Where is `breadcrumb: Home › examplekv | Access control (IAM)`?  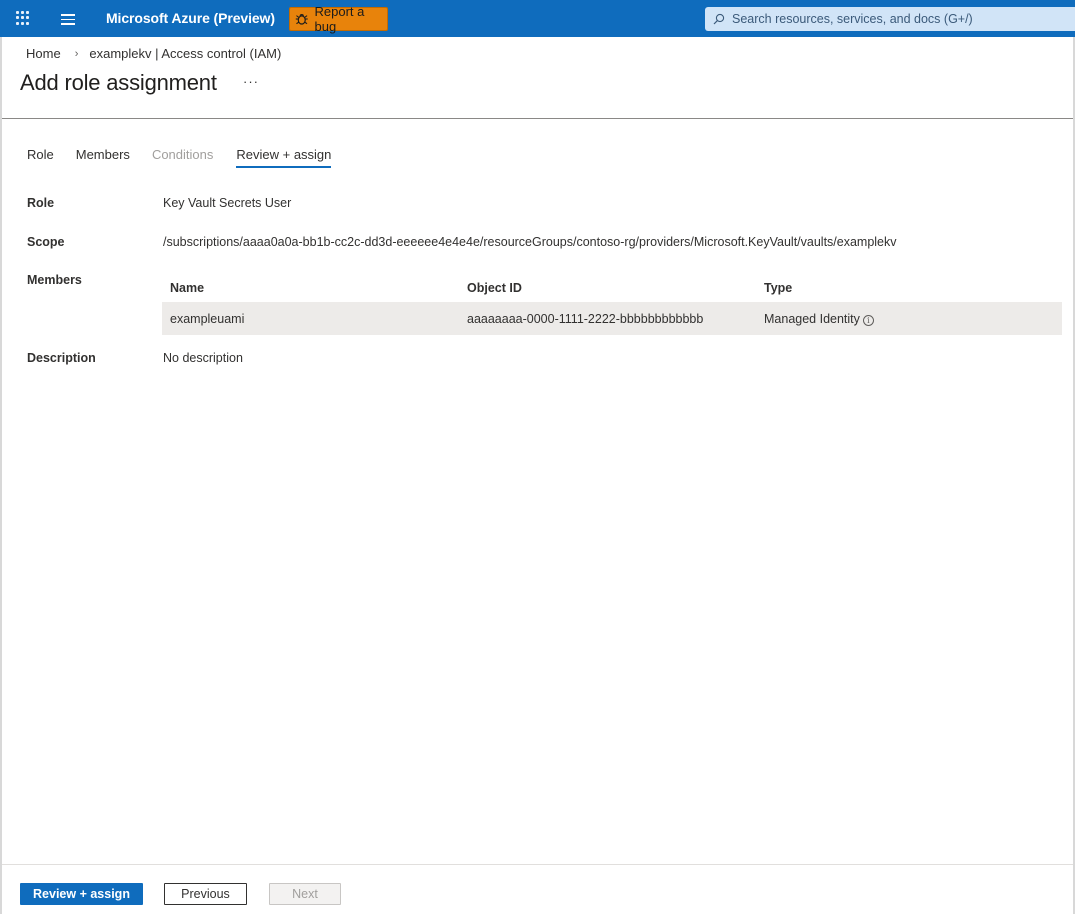
breadcrumb: Home › examplekv | Access control (IAM) is located at coordinates (153, 53).